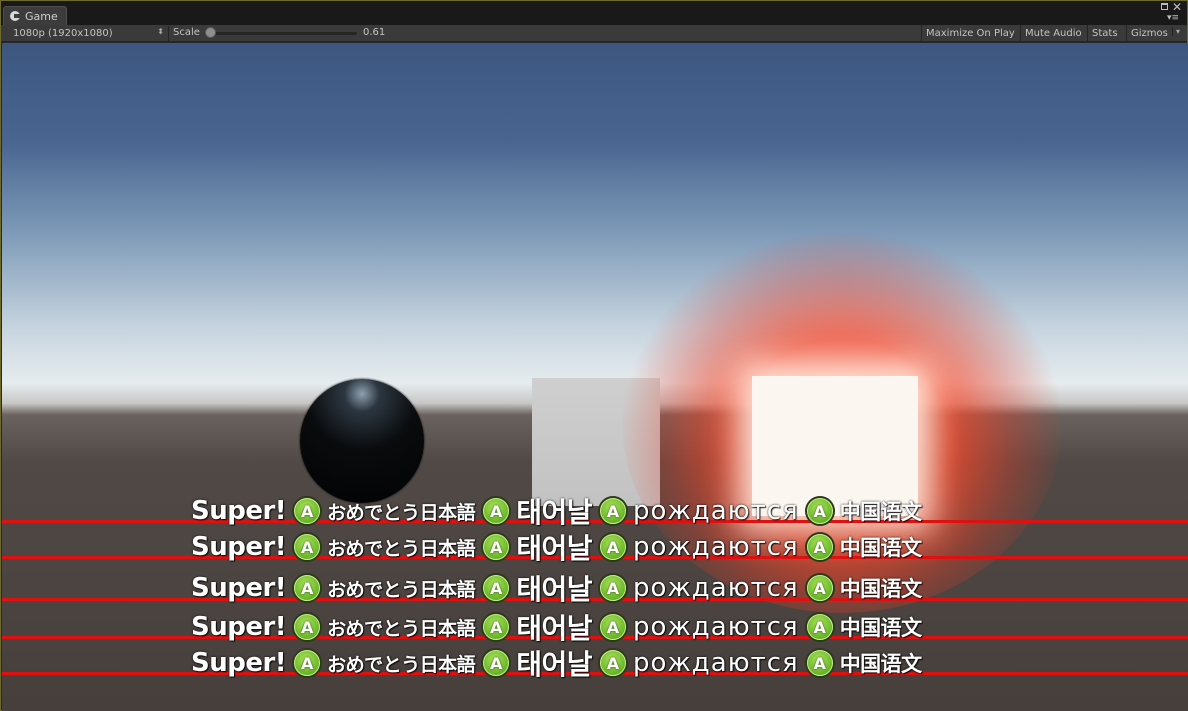 This screenshot has width=1188, height=711. What do you see at coordinates (210, 32) in the screenshot?
I see `scale-slider-thumb` at bounding box center [210, 32].